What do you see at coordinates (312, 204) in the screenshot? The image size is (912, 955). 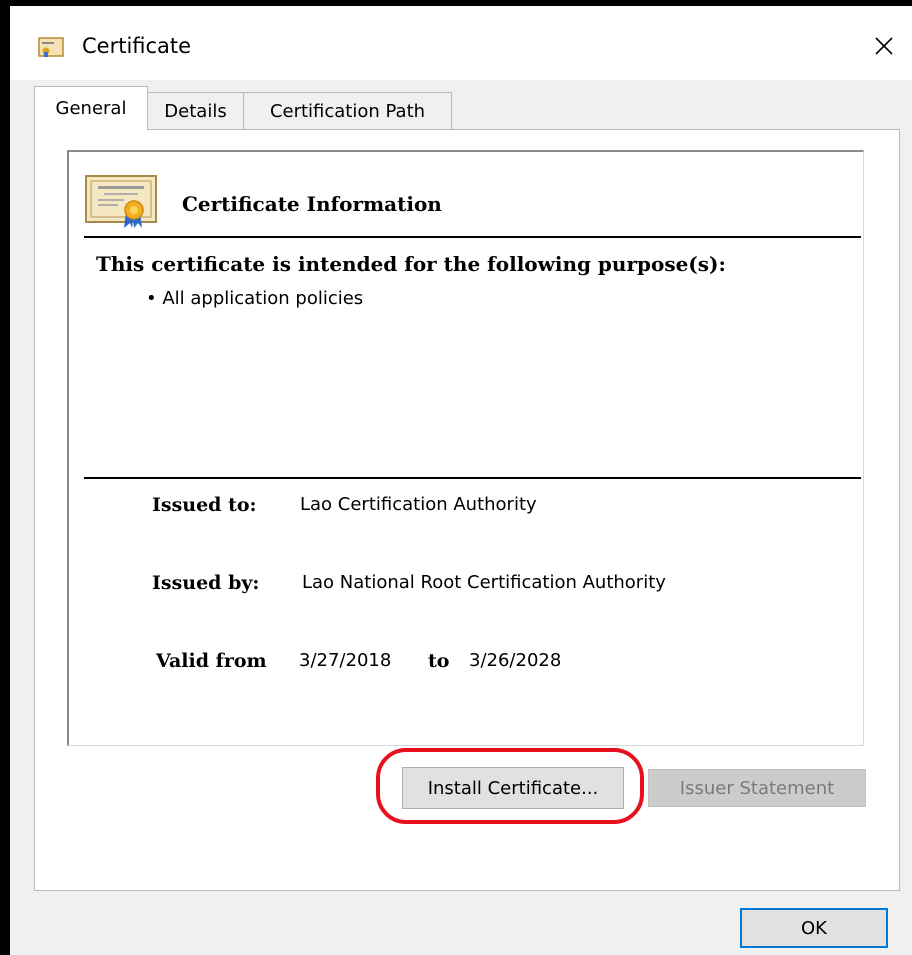 I see `certificate-information-heading: Certificate Information` at bounding box center [312, 204].